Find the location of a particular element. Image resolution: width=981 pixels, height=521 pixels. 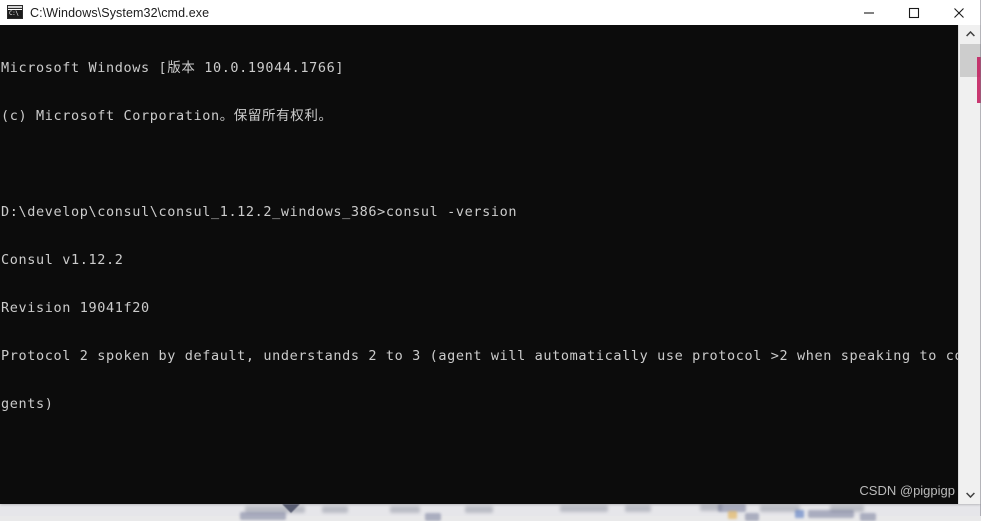

watermark: CSDN @pigpigp is located at coordinates (907, 490).